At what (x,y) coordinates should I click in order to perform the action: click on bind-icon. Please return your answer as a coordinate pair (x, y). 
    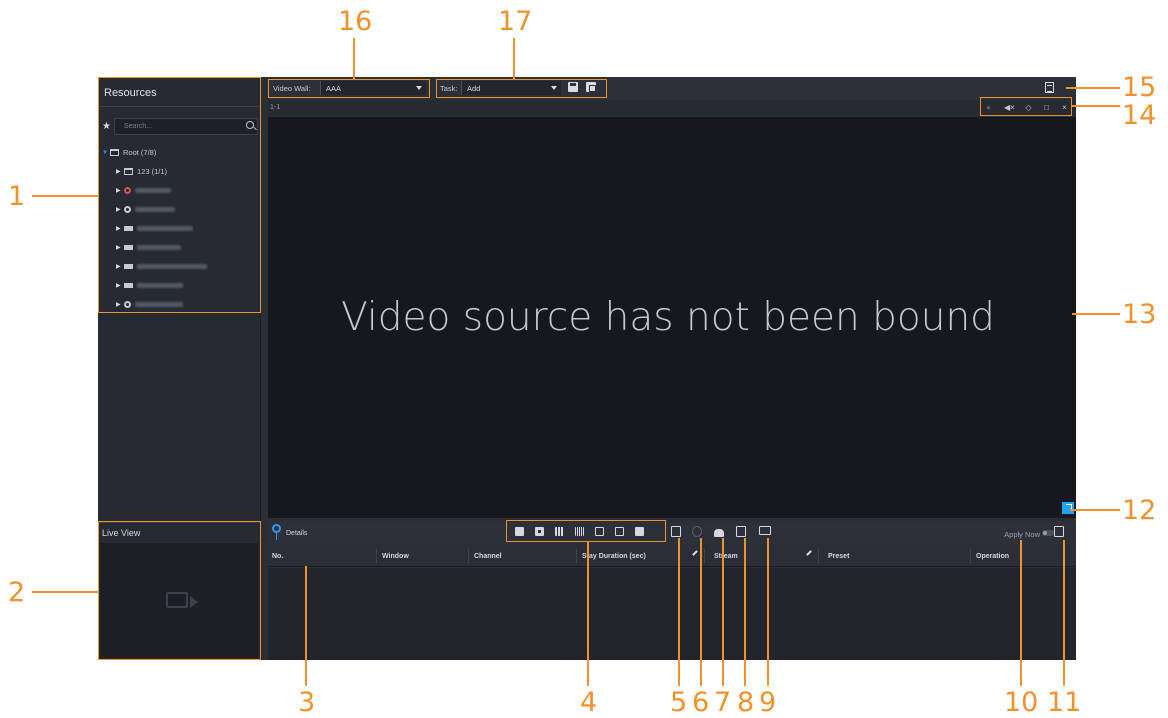
    Looking at the image, I should click on (676, 531).